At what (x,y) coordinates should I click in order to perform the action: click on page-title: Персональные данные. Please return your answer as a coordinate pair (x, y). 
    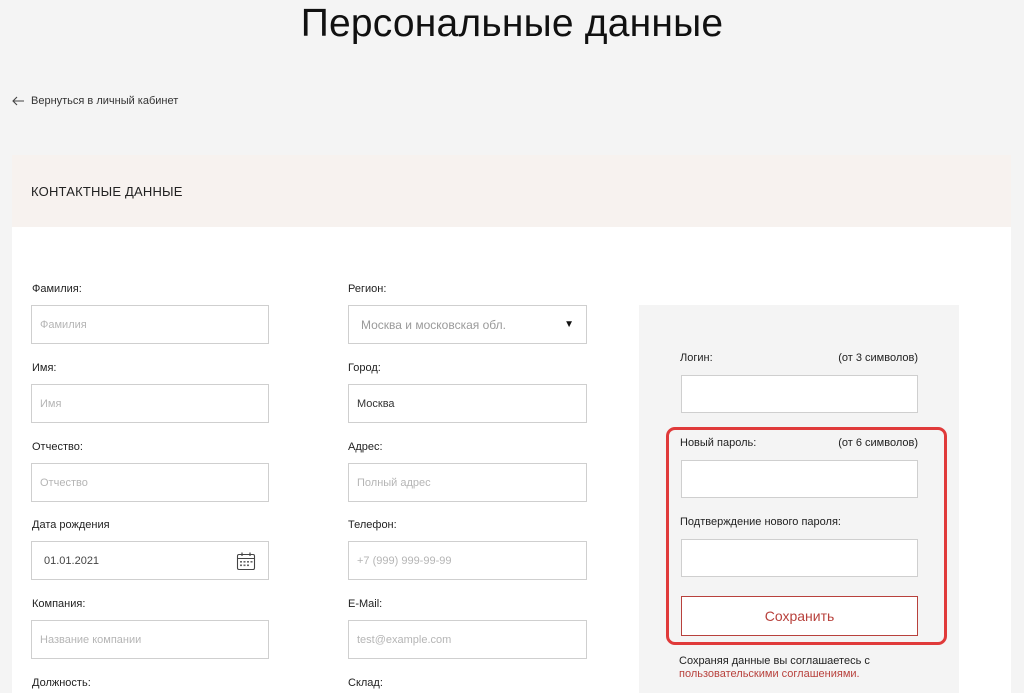
    Looking at the image, I should click on (512, 23).